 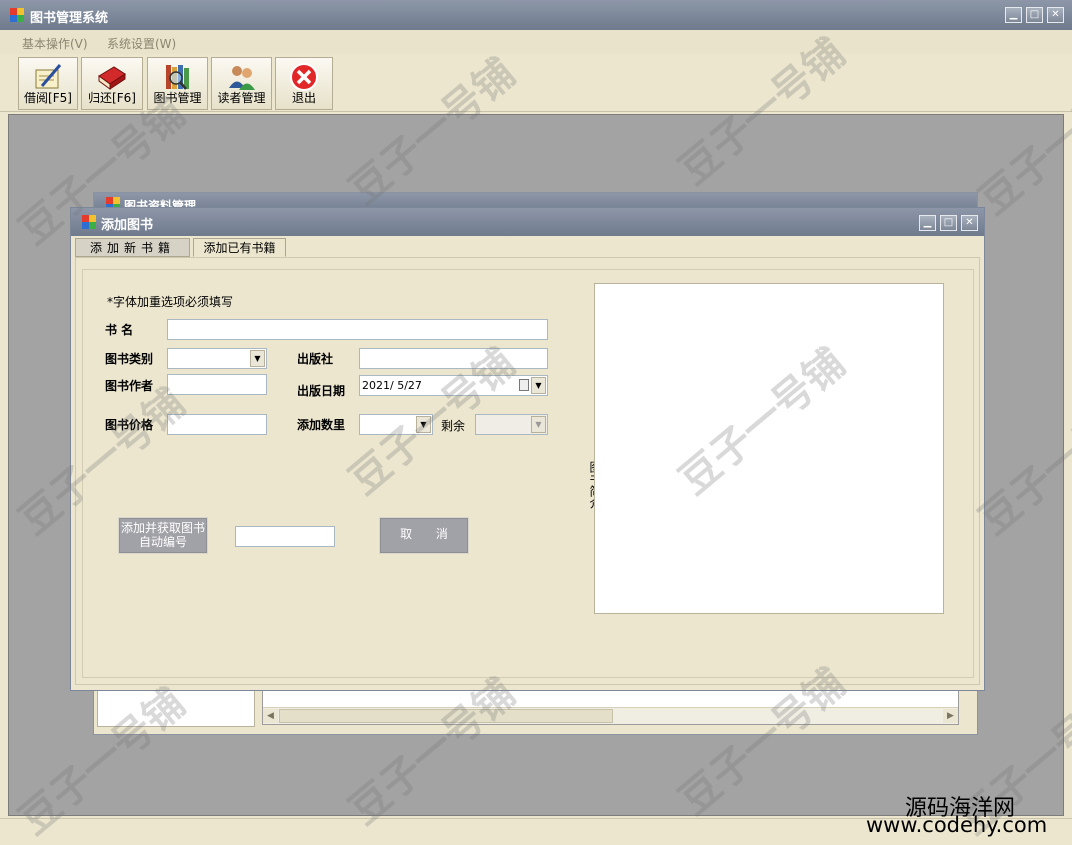 What do you see at coordinates (1013, 15) in the screenshot?
I see `minimize-button: ▁` at bounding box center [1013, 15].